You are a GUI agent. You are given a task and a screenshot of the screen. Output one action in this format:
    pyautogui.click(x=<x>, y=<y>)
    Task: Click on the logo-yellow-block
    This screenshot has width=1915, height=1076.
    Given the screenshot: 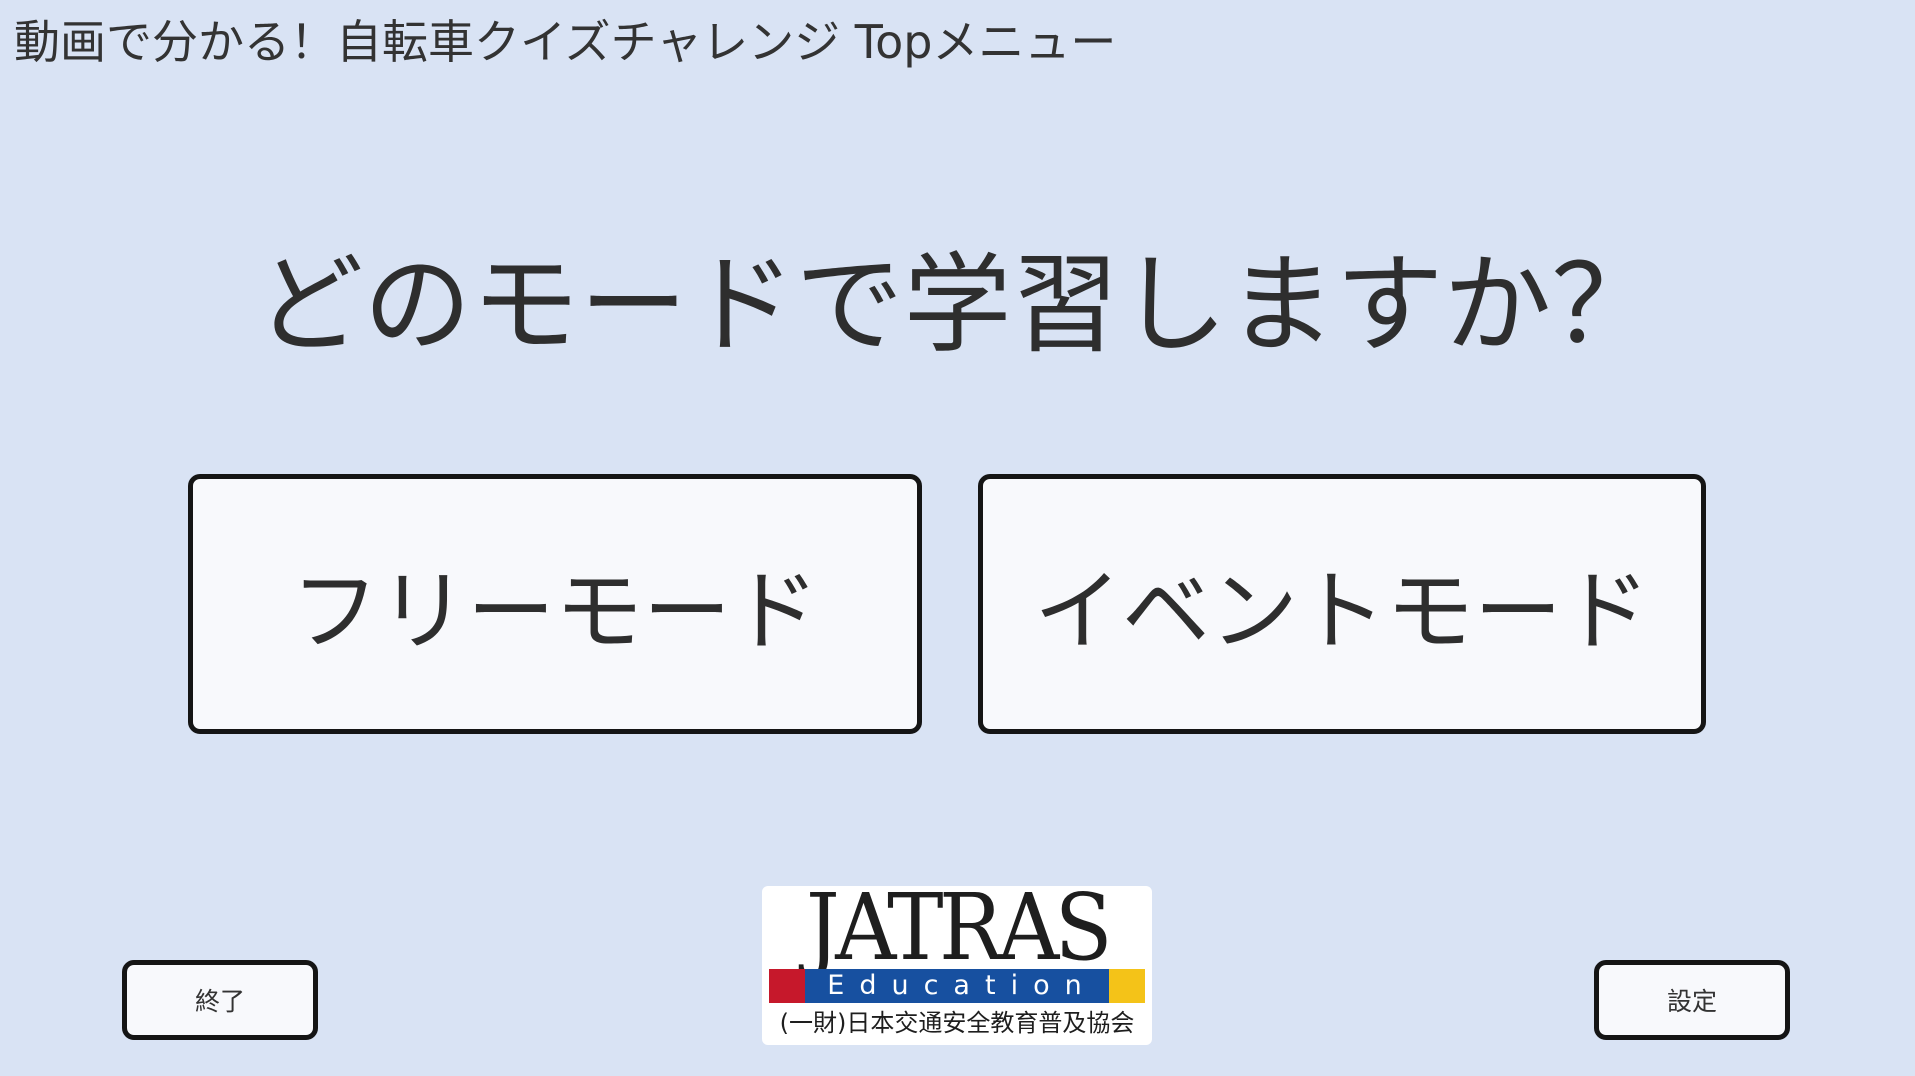 What is the action you would take?
    pyautogui.click(x=1127, y=986)
    